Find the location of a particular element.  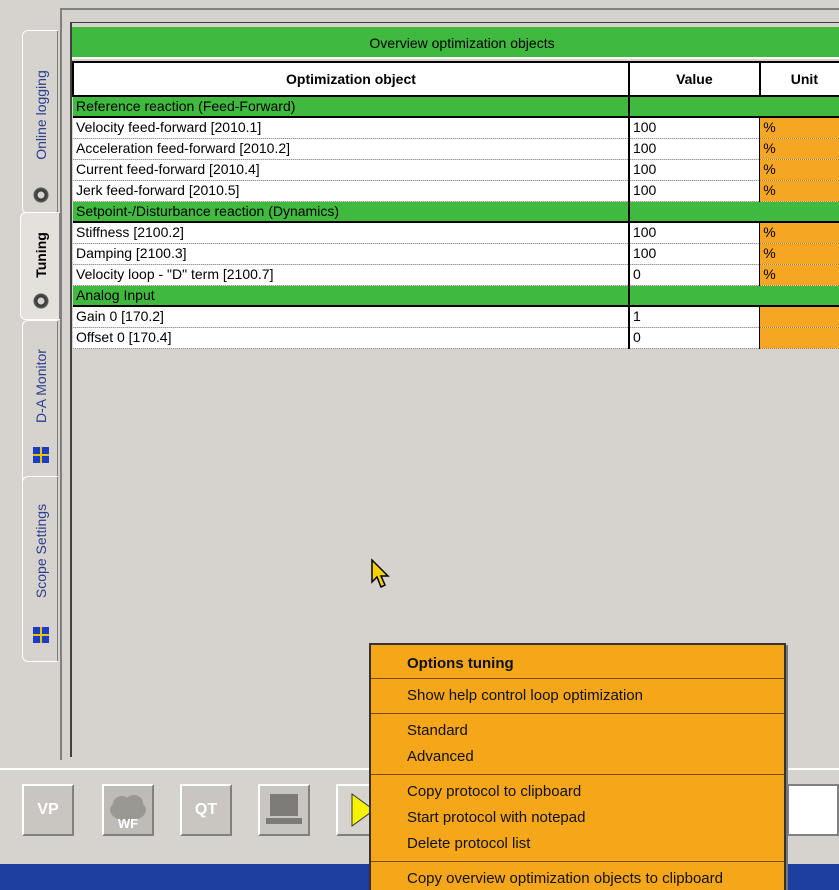

wf-button: WF is located at coordinates (128, 810).